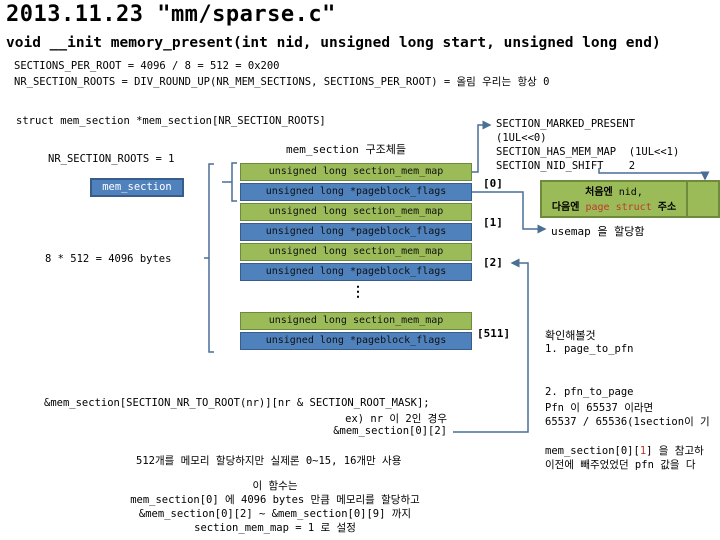  Describe the element at coordinates (482, 146) in the screenshot. I see `arrow-to-flags` at that location.